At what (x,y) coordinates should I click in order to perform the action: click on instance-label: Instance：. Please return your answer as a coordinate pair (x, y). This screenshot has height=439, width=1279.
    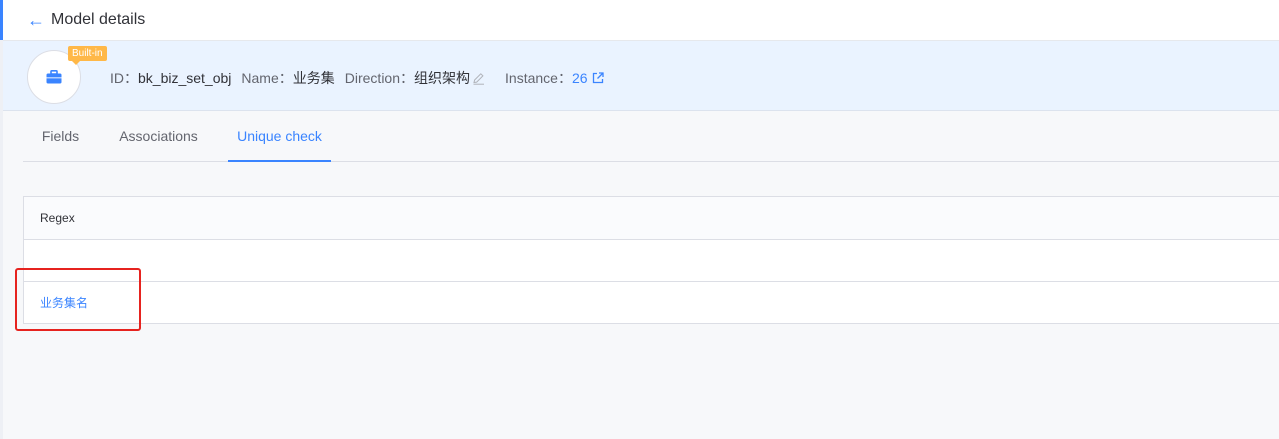
    Looking at the image, I should click on (538, 78).